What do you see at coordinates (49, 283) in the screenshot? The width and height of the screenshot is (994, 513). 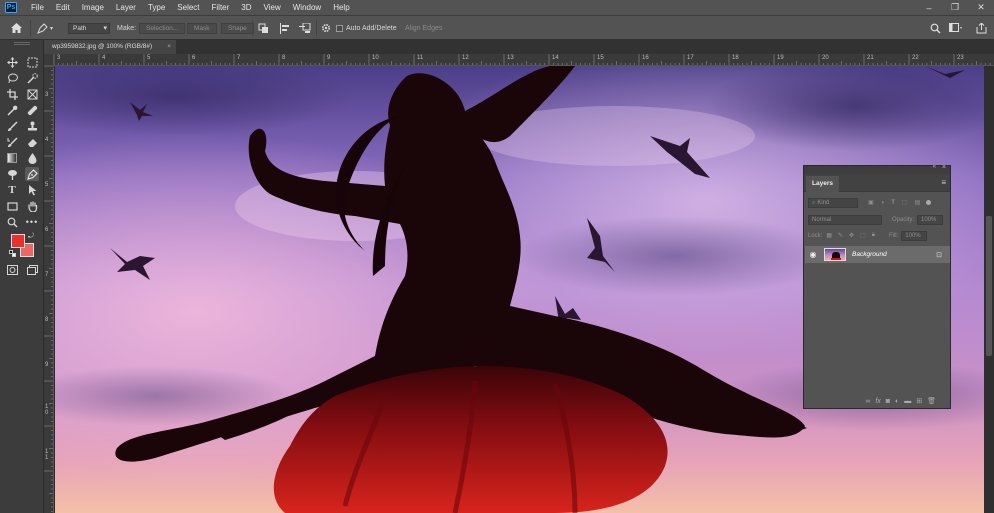 I see `vertical-ruler: 3 4 5 6 7 8 9 1 0 1 1` at bounding box center [49, 283].